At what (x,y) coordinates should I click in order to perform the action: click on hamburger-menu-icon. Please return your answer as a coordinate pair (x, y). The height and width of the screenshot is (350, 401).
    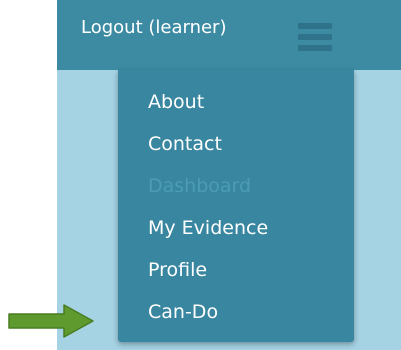
    Looking at the image, I should click on (315, 37).